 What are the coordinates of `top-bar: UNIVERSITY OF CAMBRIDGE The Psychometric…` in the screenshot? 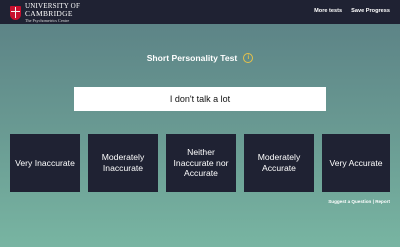 It's located at (200, 12).